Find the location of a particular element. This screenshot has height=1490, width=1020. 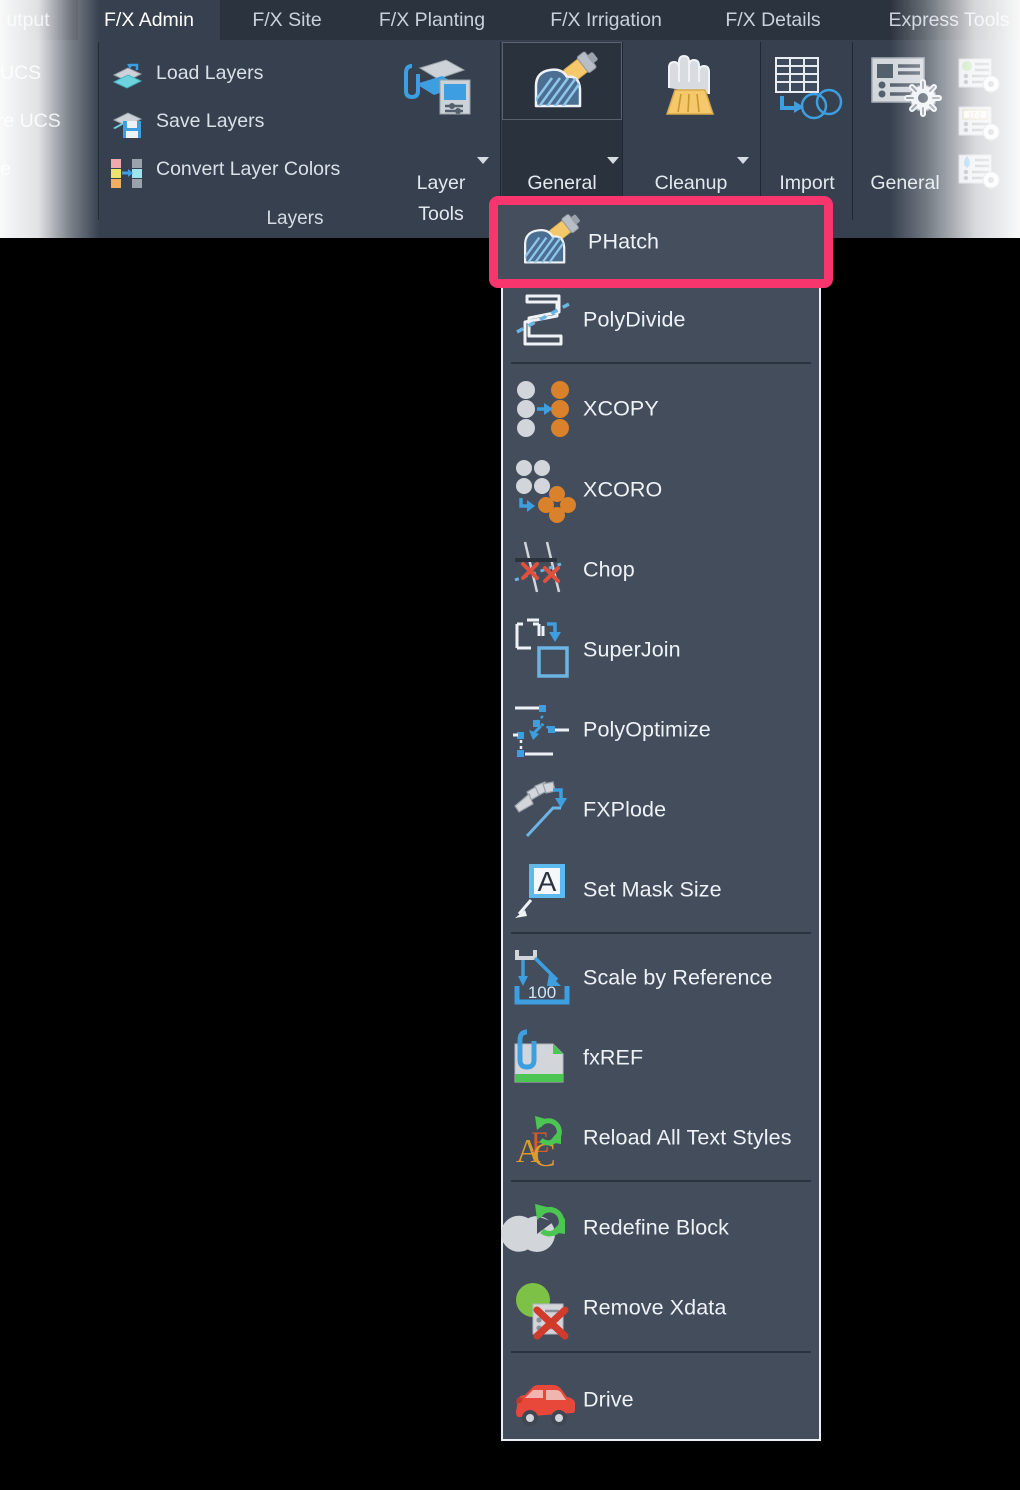

fxplode-icon is located at coordinates (545, 810).